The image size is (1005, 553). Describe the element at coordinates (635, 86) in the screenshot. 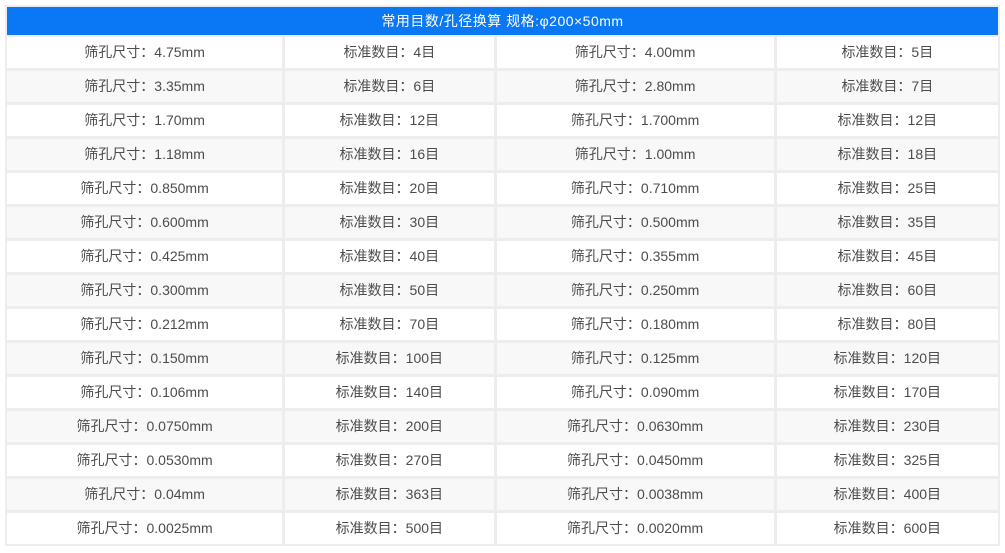

I see `sieve-size-cell: 筛孔尺寸：2.80mm` at that location.